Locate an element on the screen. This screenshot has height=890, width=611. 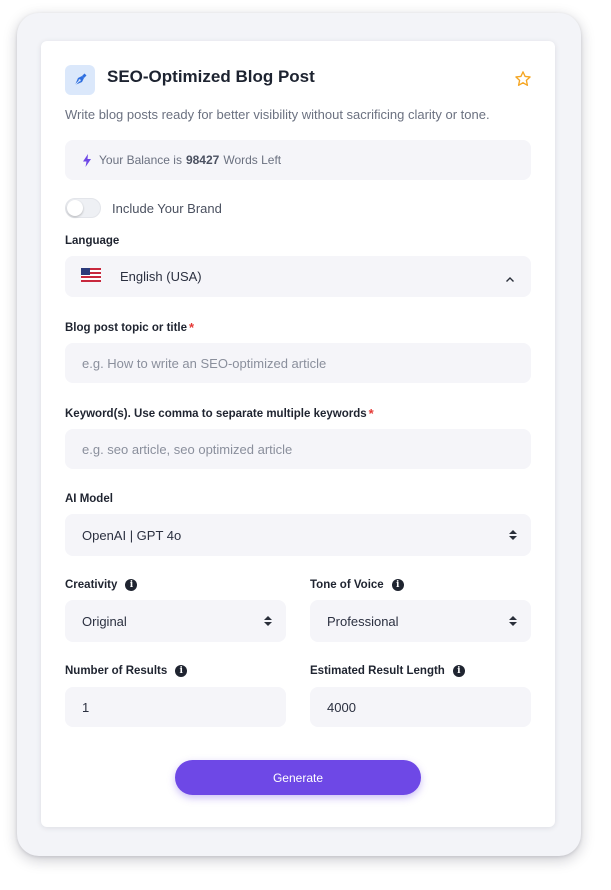
chevron-up-icon is located at coordinates (510, 278).